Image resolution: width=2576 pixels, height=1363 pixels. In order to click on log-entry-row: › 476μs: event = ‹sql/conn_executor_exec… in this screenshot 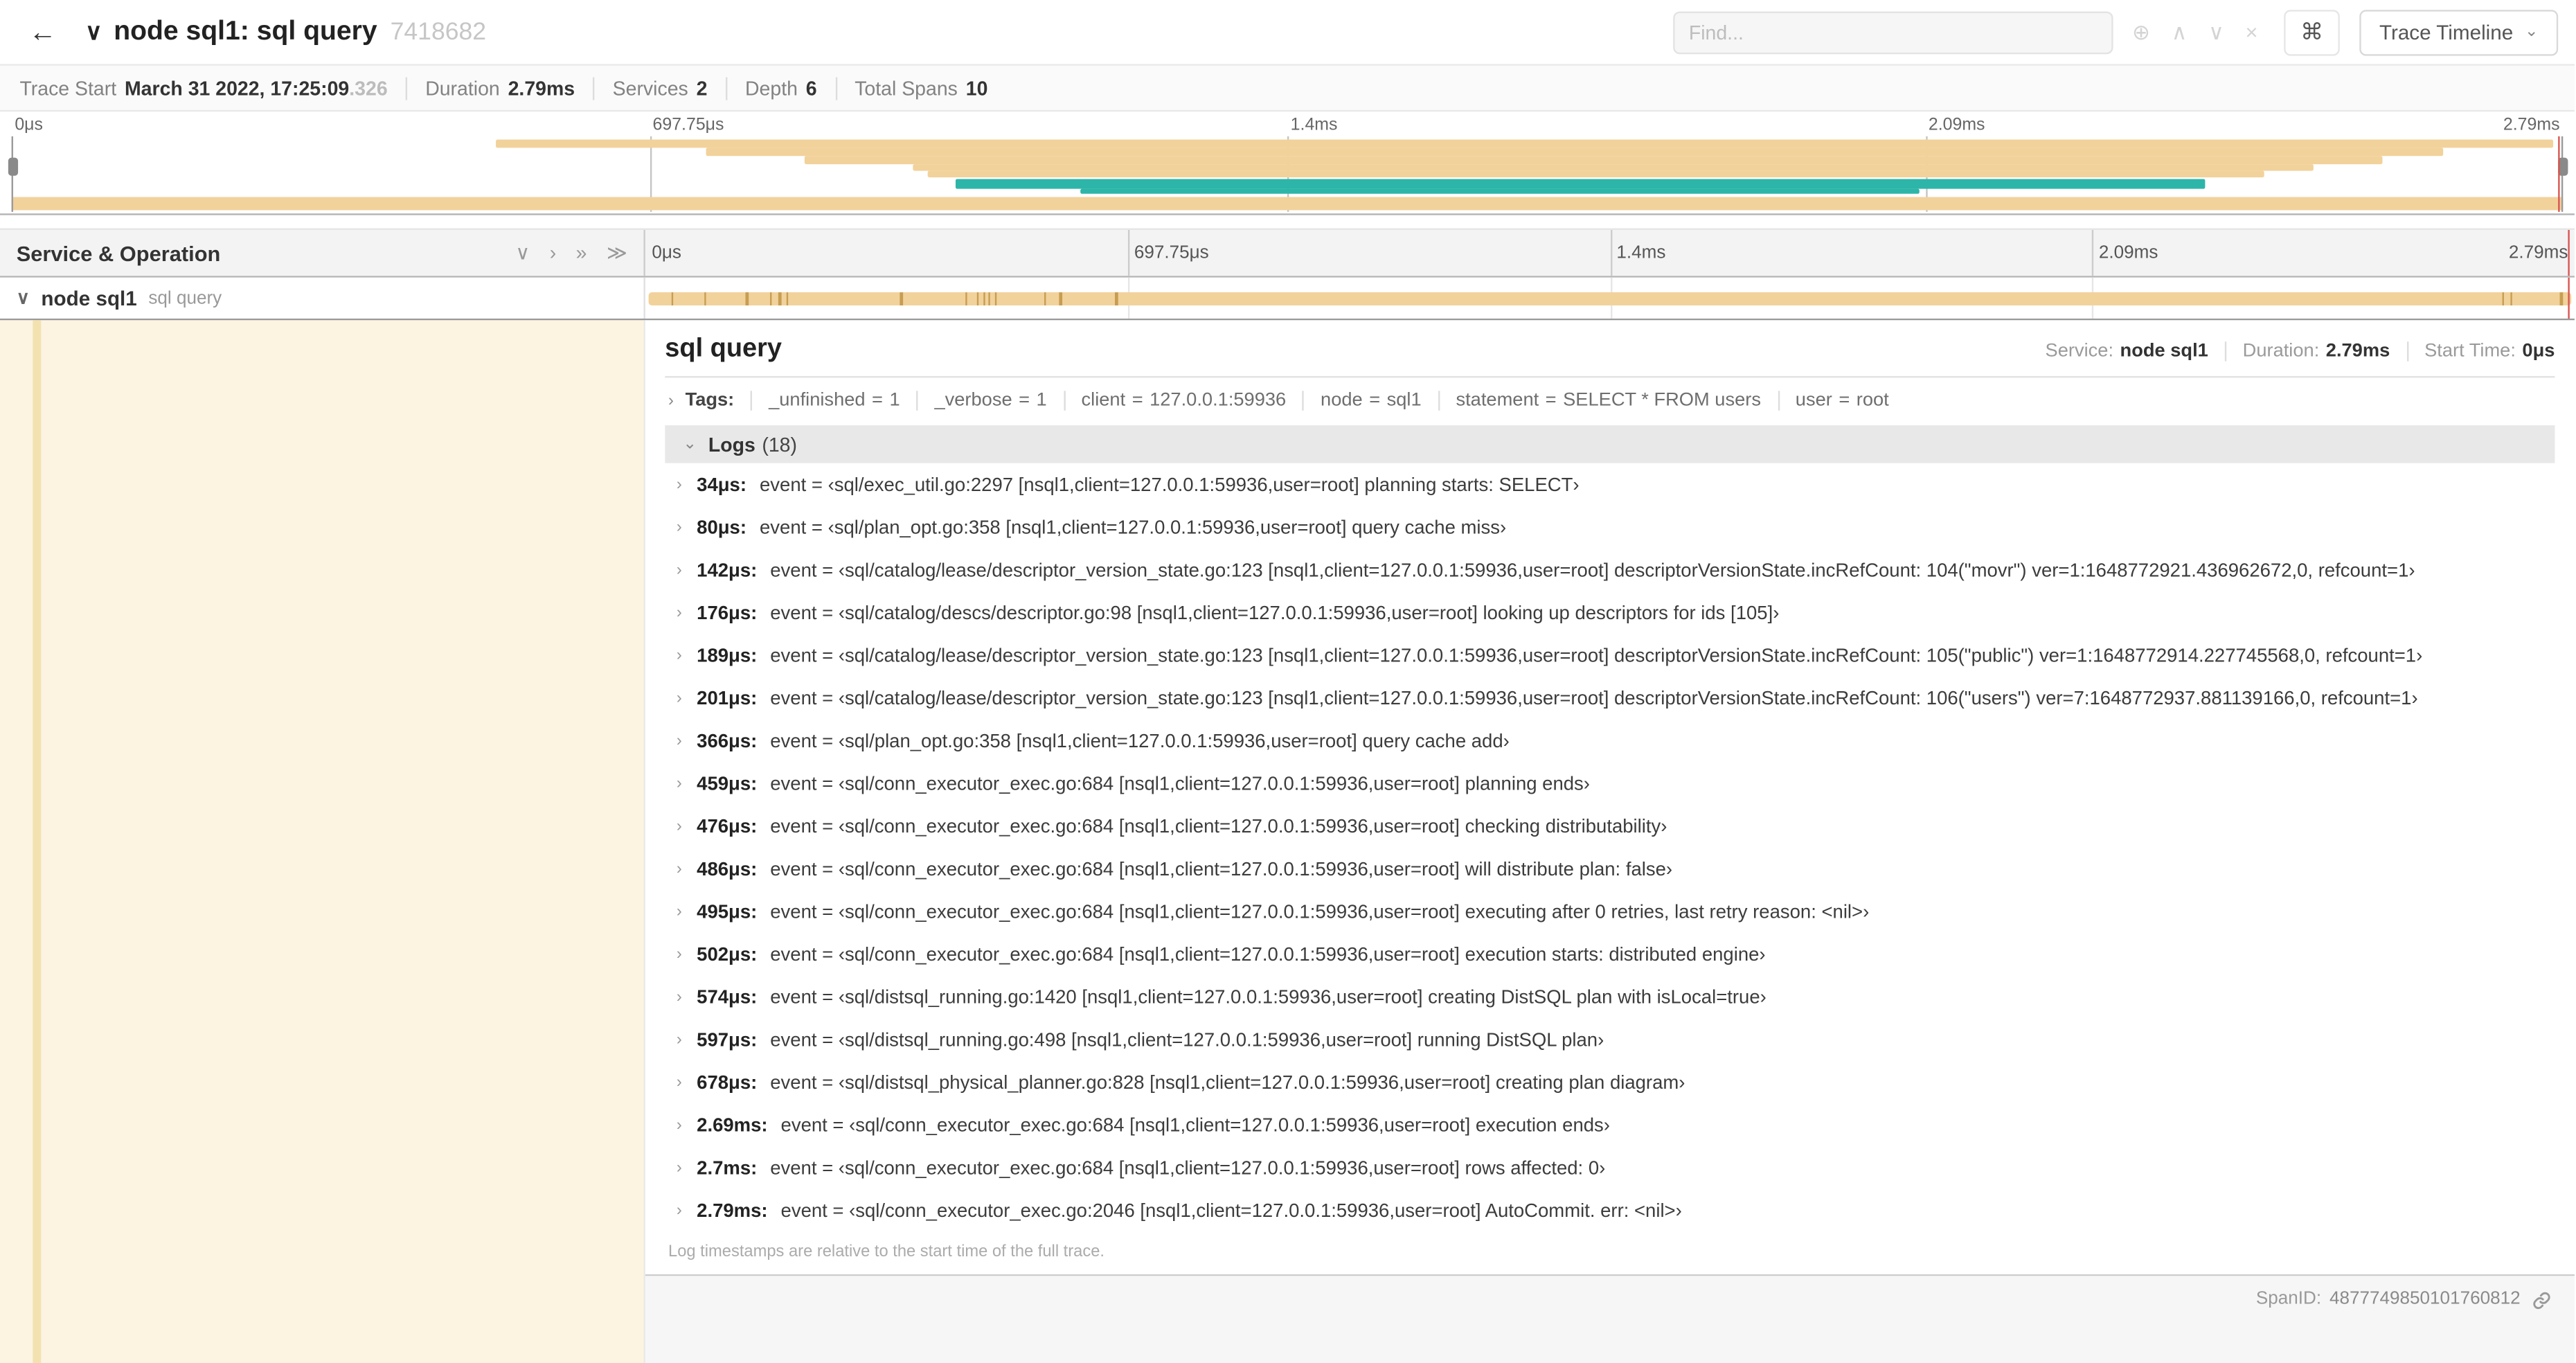, I will do `click(1610, 826)`.